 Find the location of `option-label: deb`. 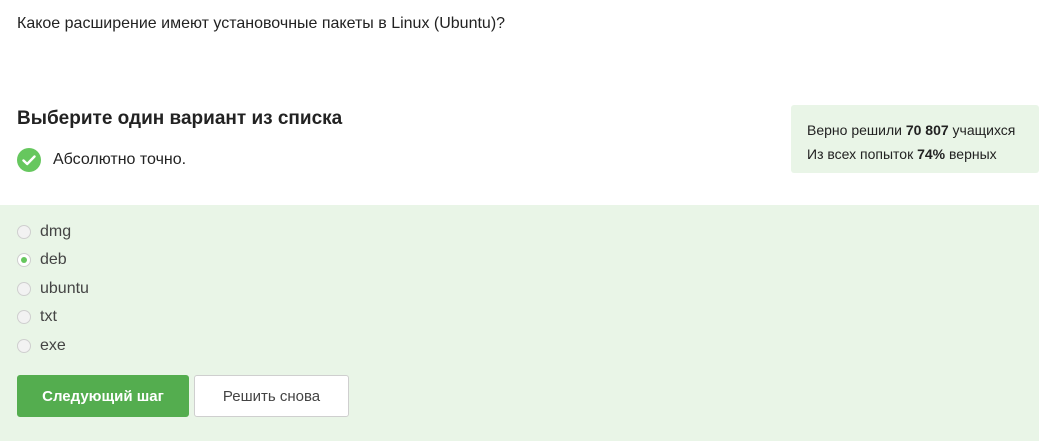

option-label: deb is located at coordinates (53, 259).